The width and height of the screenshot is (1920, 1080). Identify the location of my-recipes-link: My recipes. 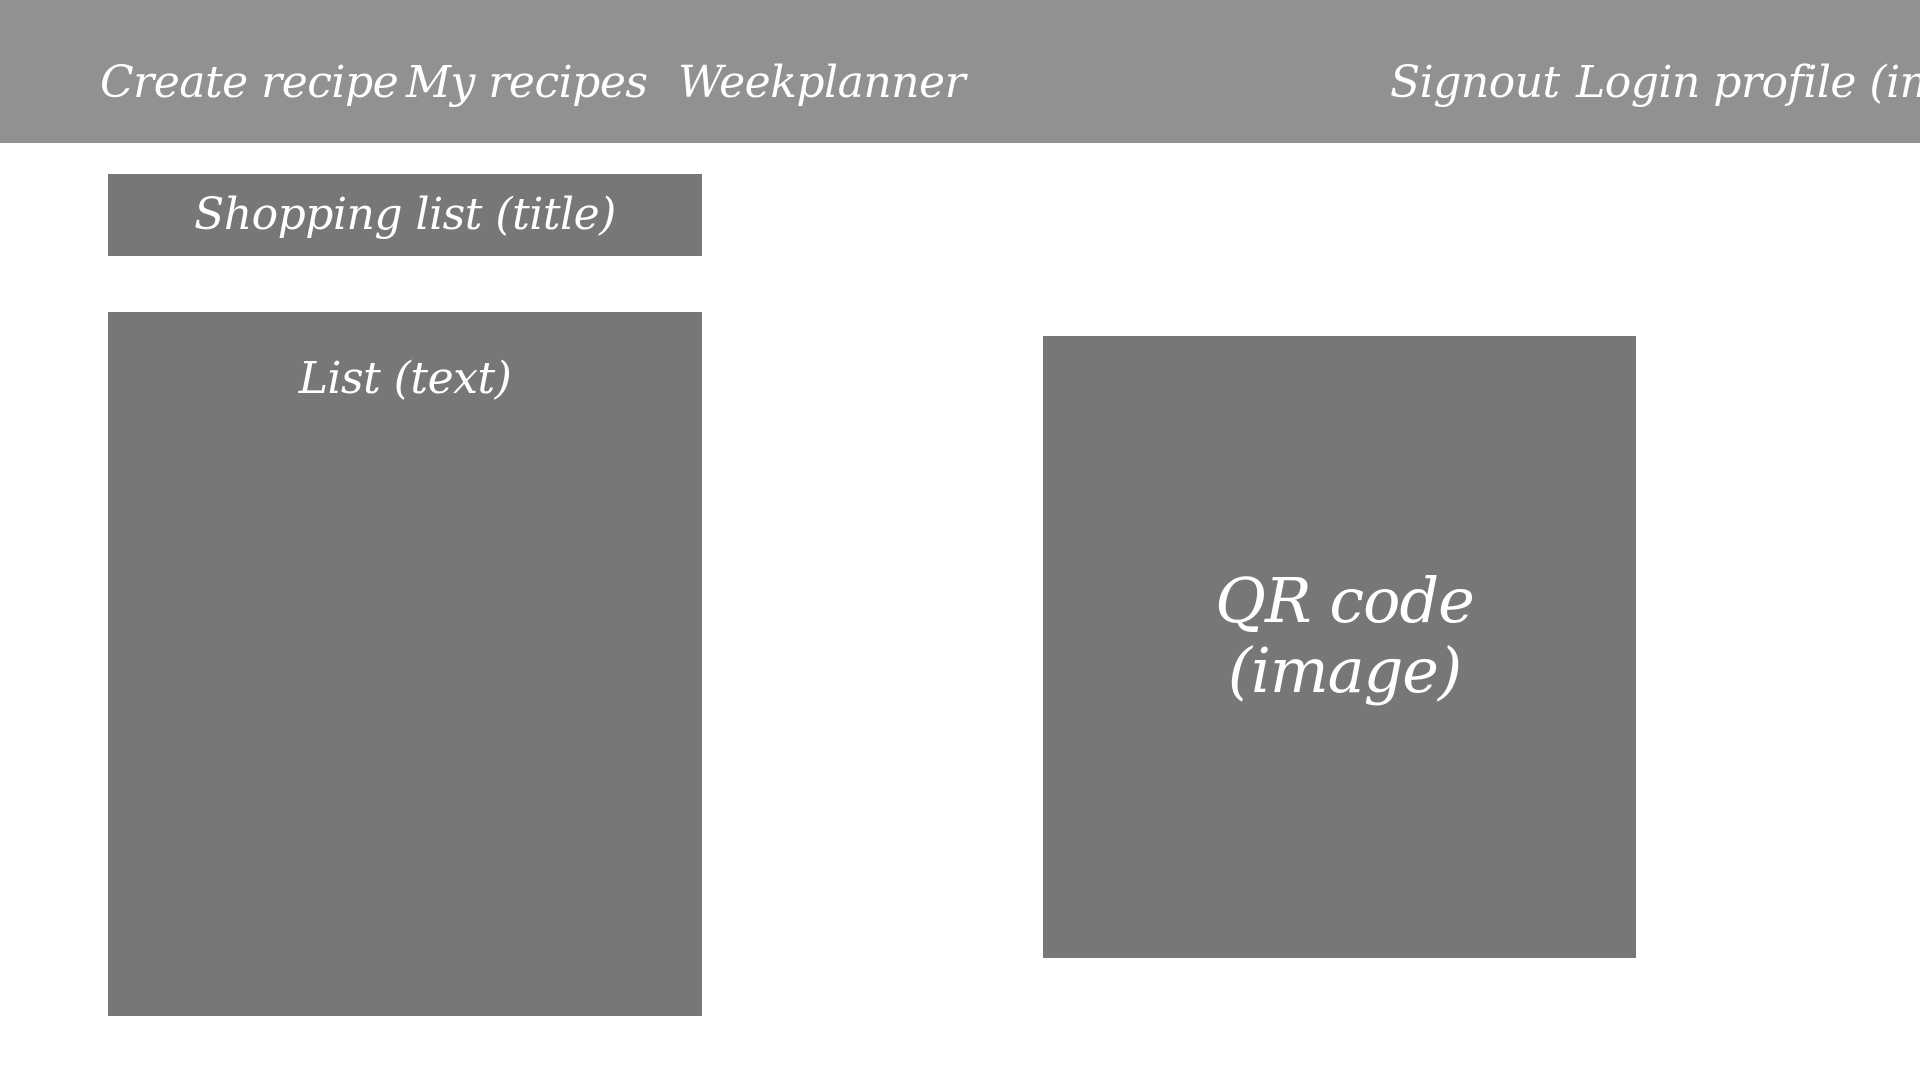
(527, 83).